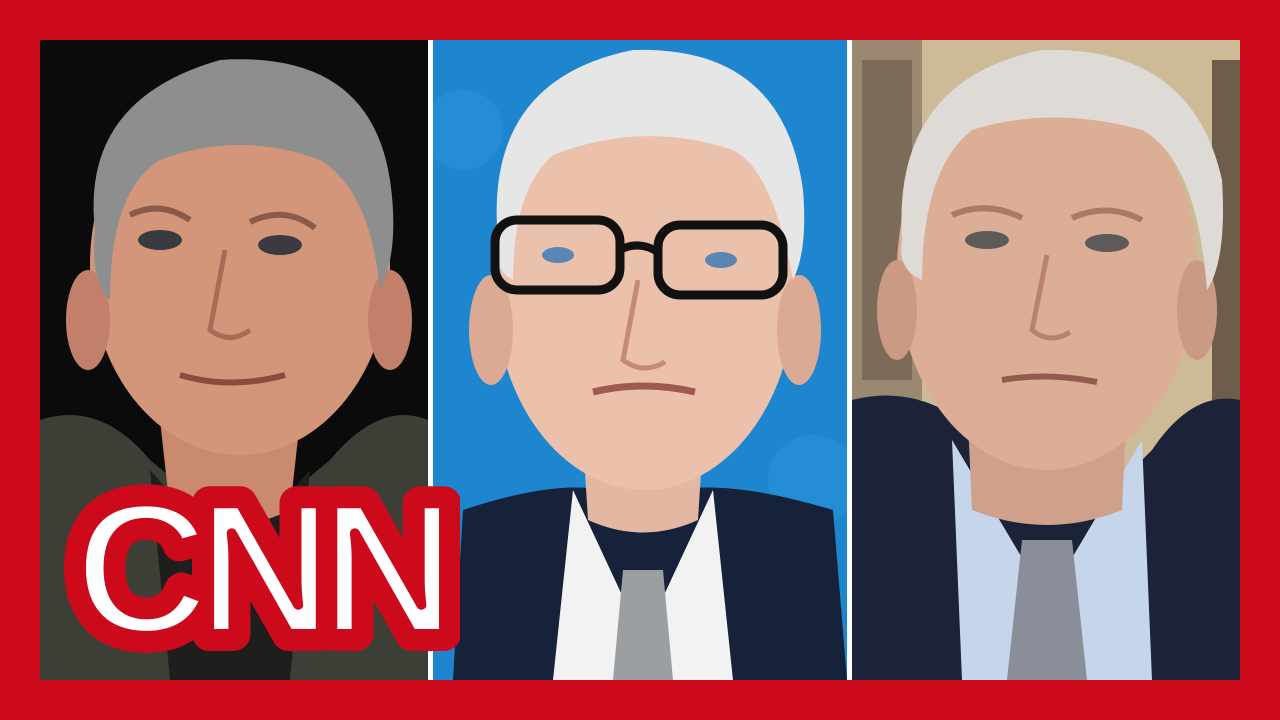  I want to click on divider, so click(849, 360).